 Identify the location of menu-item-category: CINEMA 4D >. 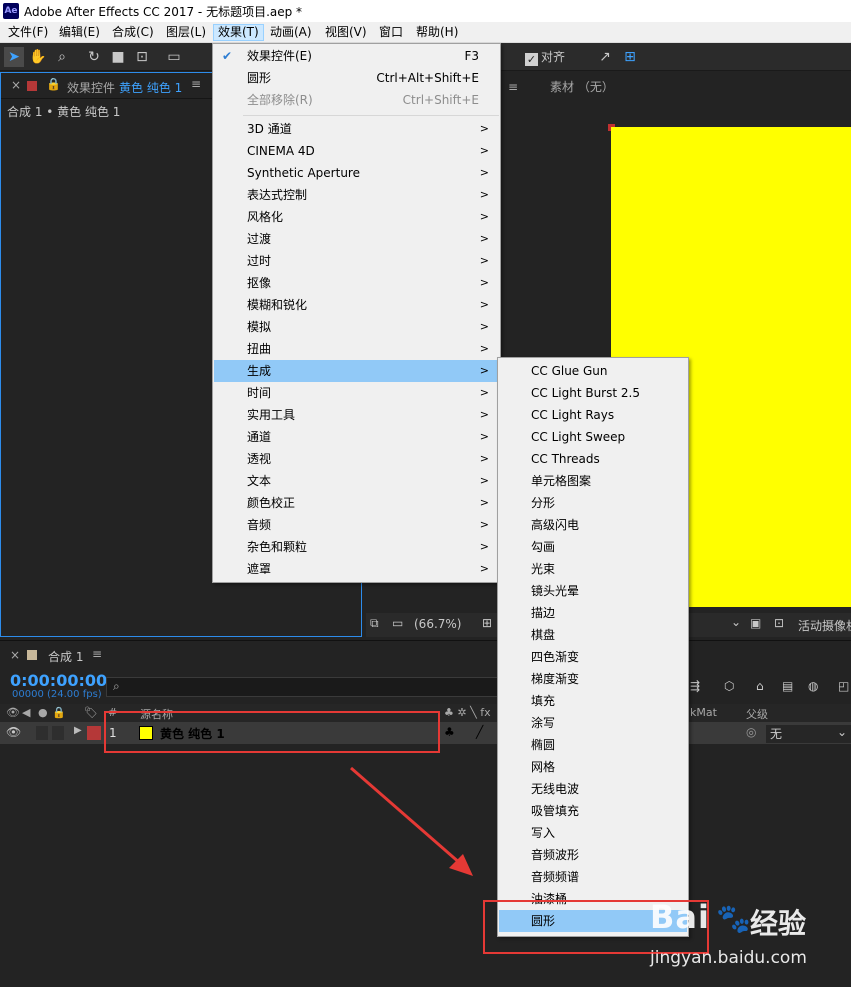
(356, 151).